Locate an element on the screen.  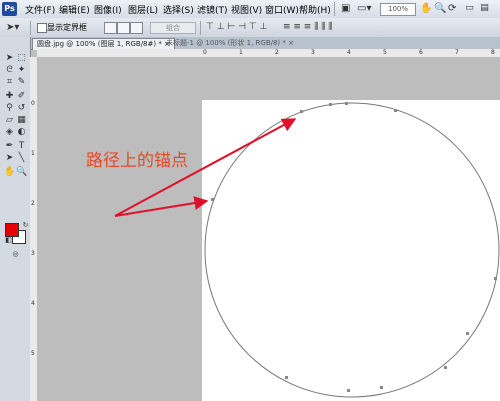
menu-help: 帮助(H) is located at coordinates (315, 9).